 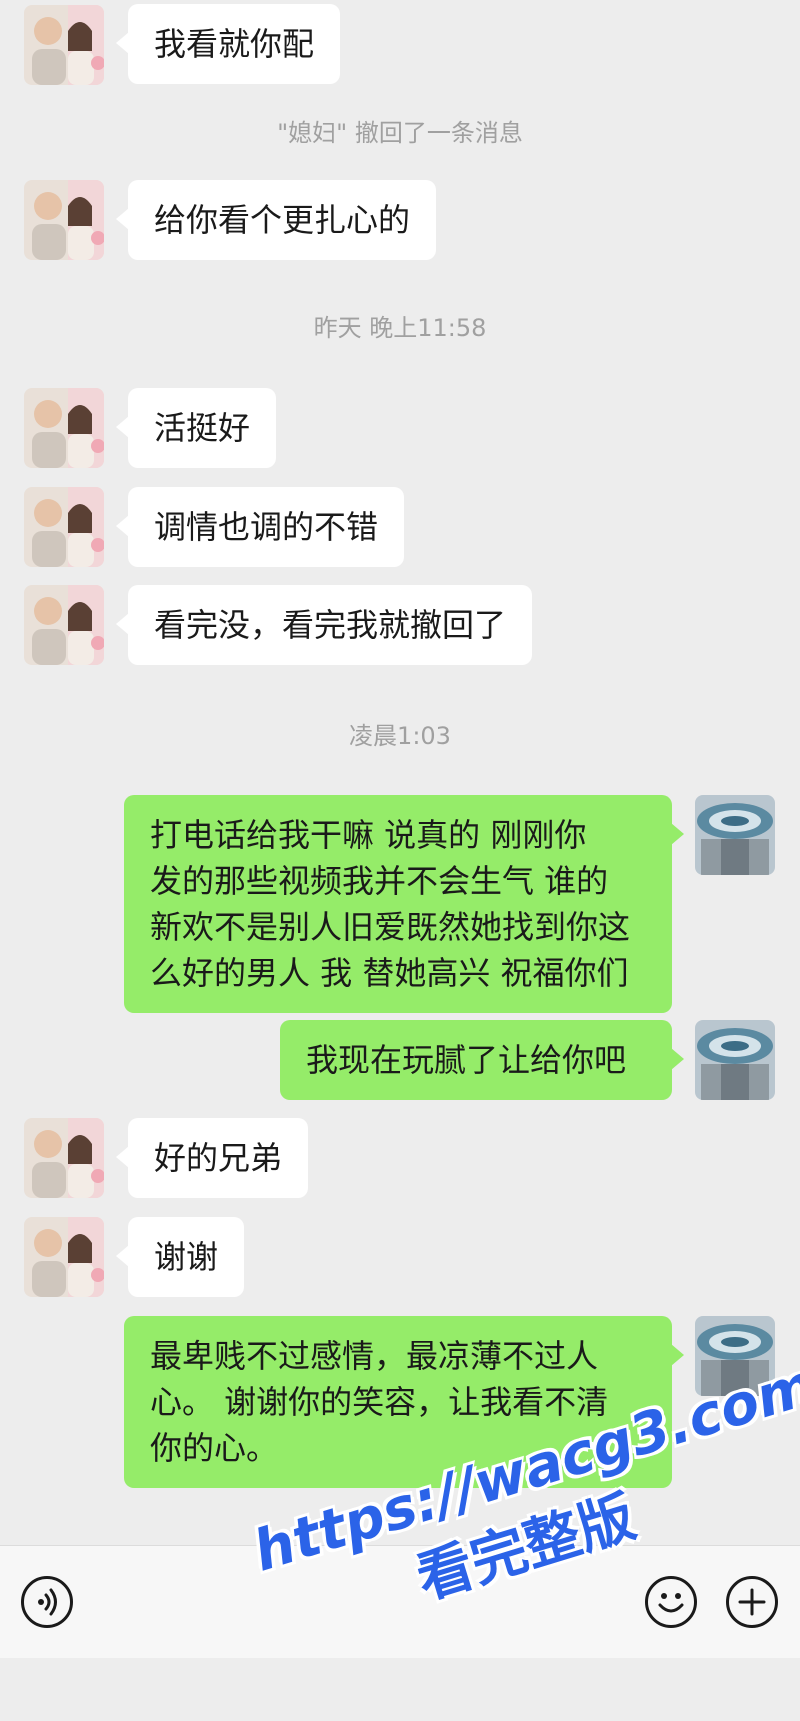 I want to click on message-line: 心。 谢谢你的笑容，让我看不清, so click(x=379, y=1402).